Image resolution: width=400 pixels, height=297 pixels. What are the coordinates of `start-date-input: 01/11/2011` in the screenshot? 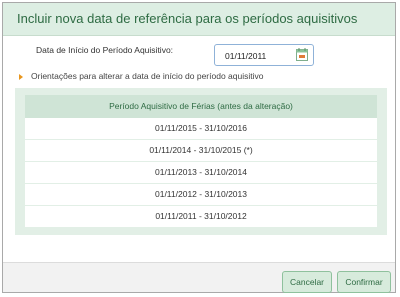 It's located at (264, 55).